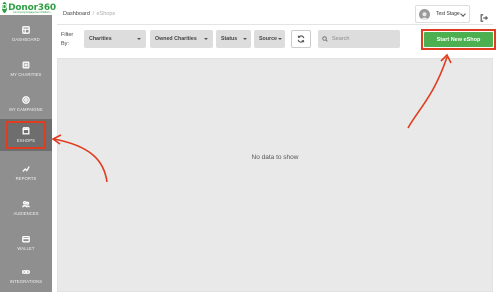 The height and width of the screenshot is (292, 500). I want to click on sidebar-item-label: Wallet, so click(26, 248).